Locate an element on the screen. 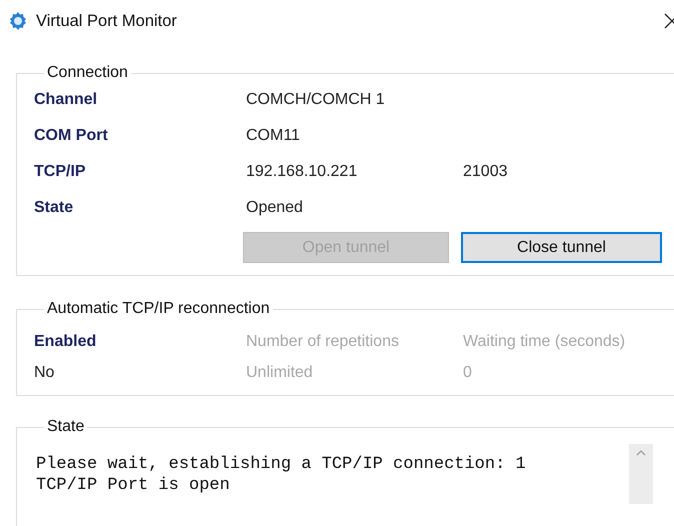 This screenshot has width=674, height=526. field-value: Opened is located at coordinates (275, 208).